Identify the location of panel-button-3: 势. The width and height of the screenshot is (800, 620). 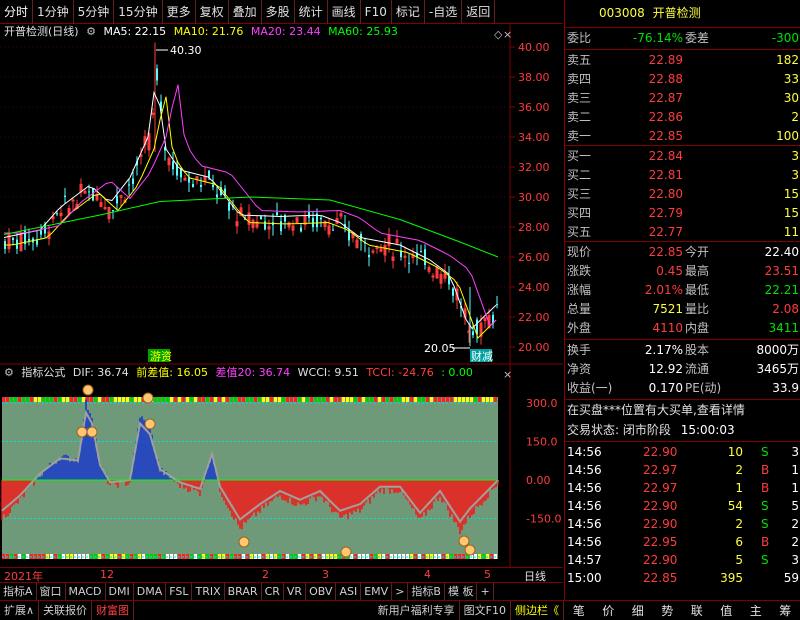
(667, 610).